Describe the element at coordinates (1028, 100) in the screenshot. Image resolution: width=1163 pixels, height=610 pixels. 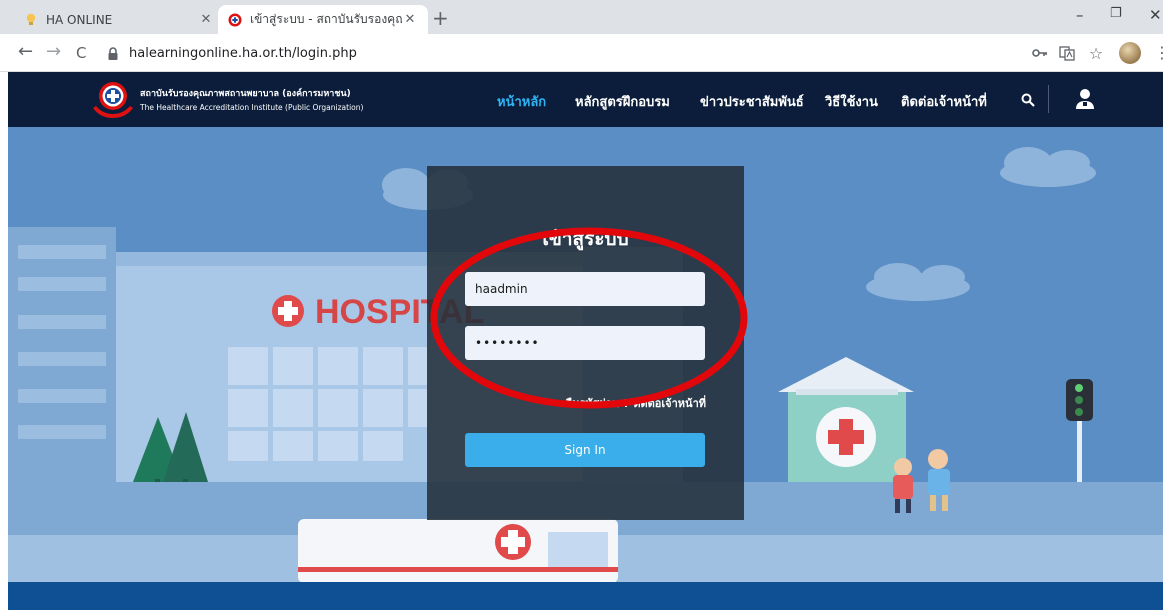
I see `search-icon` at that location.